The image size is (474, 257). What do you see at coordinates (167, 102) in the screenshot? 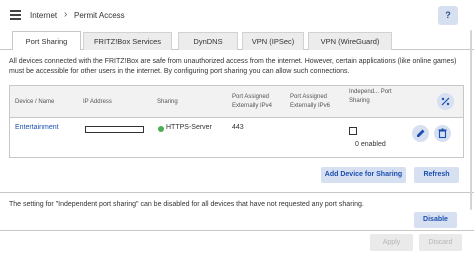
I see `column-sharing: Sharing` at bounding box center [167, 102].